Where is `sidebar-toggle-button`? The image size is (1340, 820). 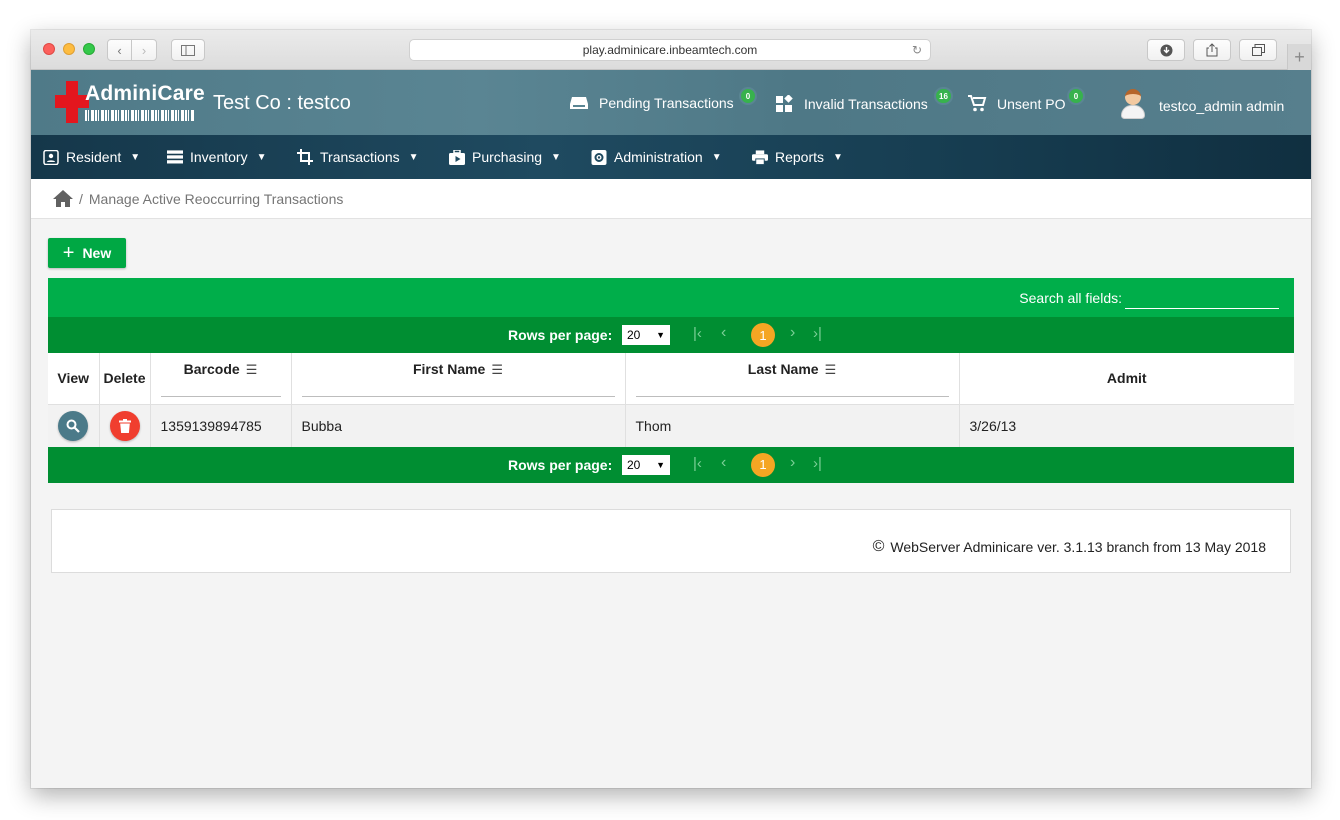 sidebar-toggle-button is located at coordinates (188, 50).